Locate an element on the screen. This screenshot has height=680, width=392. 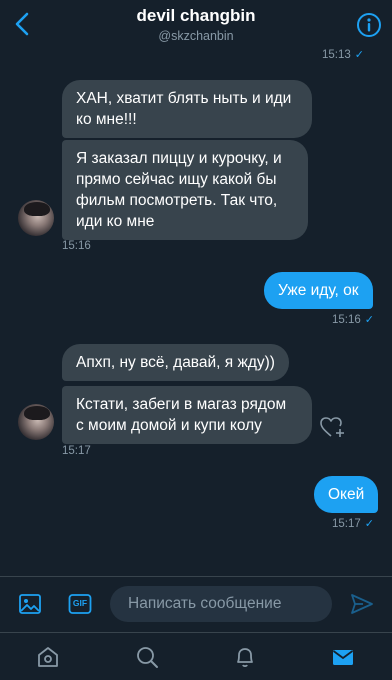
gif-label: GIF is located at coordinates (80, 603).